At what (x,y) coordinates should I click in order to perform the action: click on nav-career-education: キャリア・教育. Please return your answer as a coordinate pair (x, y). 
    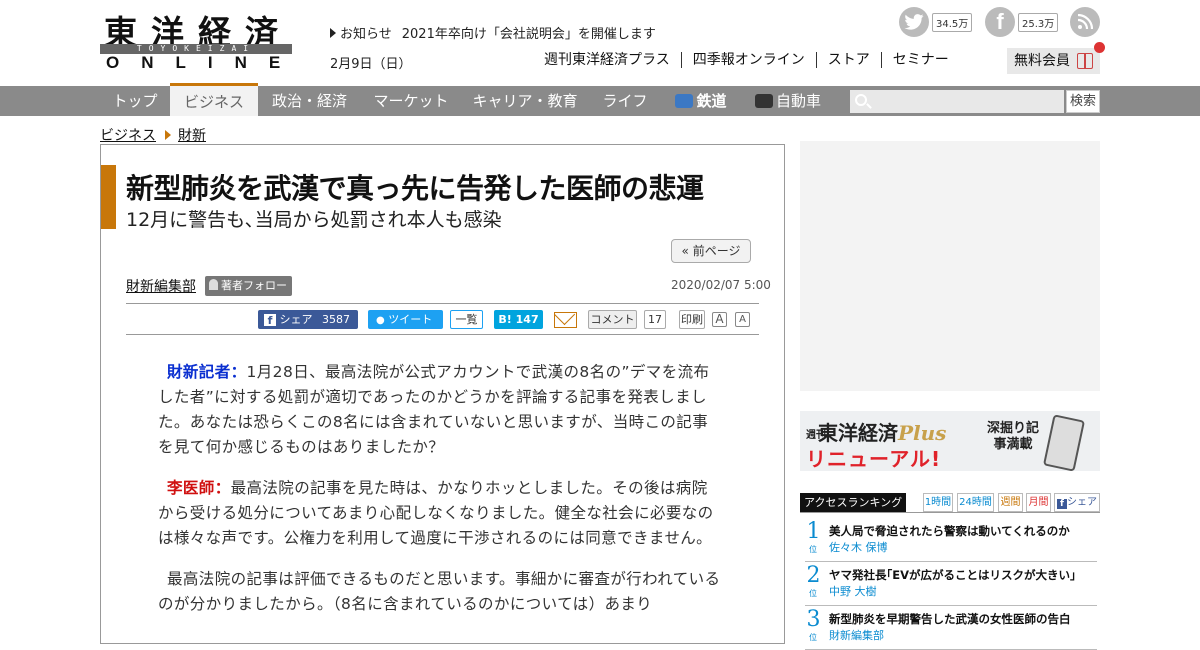
    Looking at the image, I should click on (525, 101).